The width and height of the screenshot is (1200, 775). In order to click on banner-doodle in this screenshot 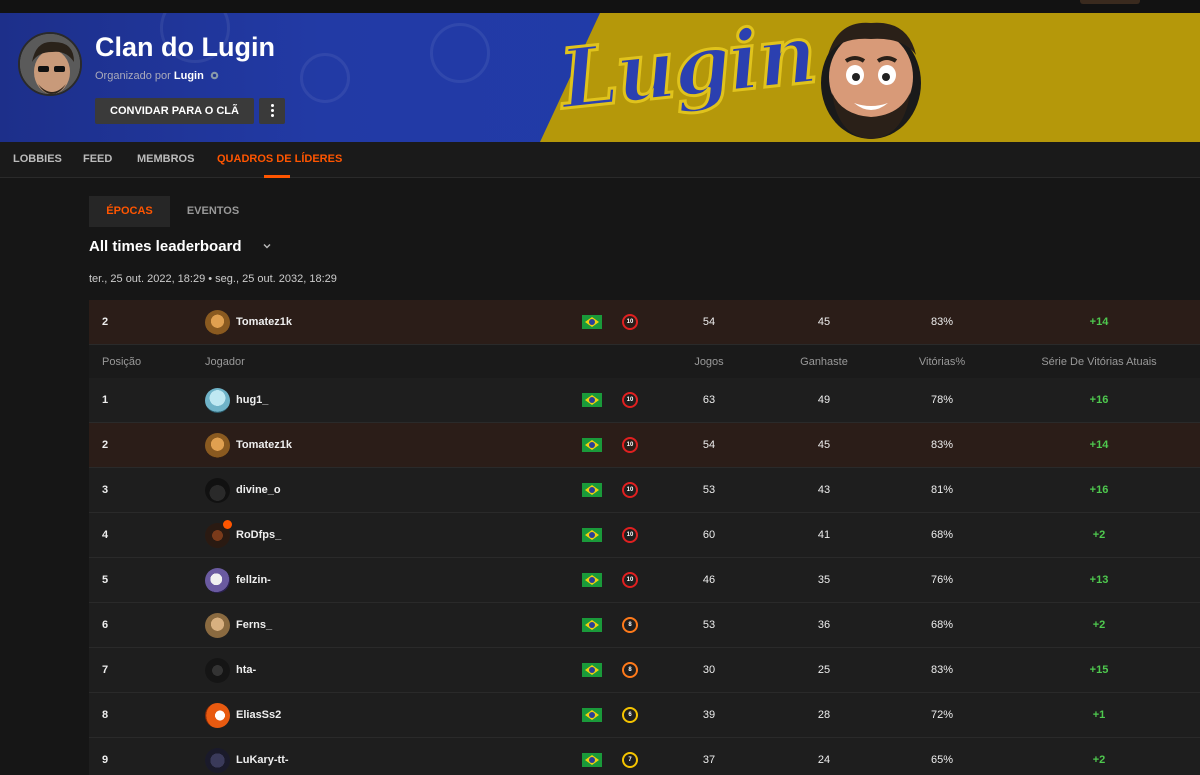, I will do `click(460, 53)`.